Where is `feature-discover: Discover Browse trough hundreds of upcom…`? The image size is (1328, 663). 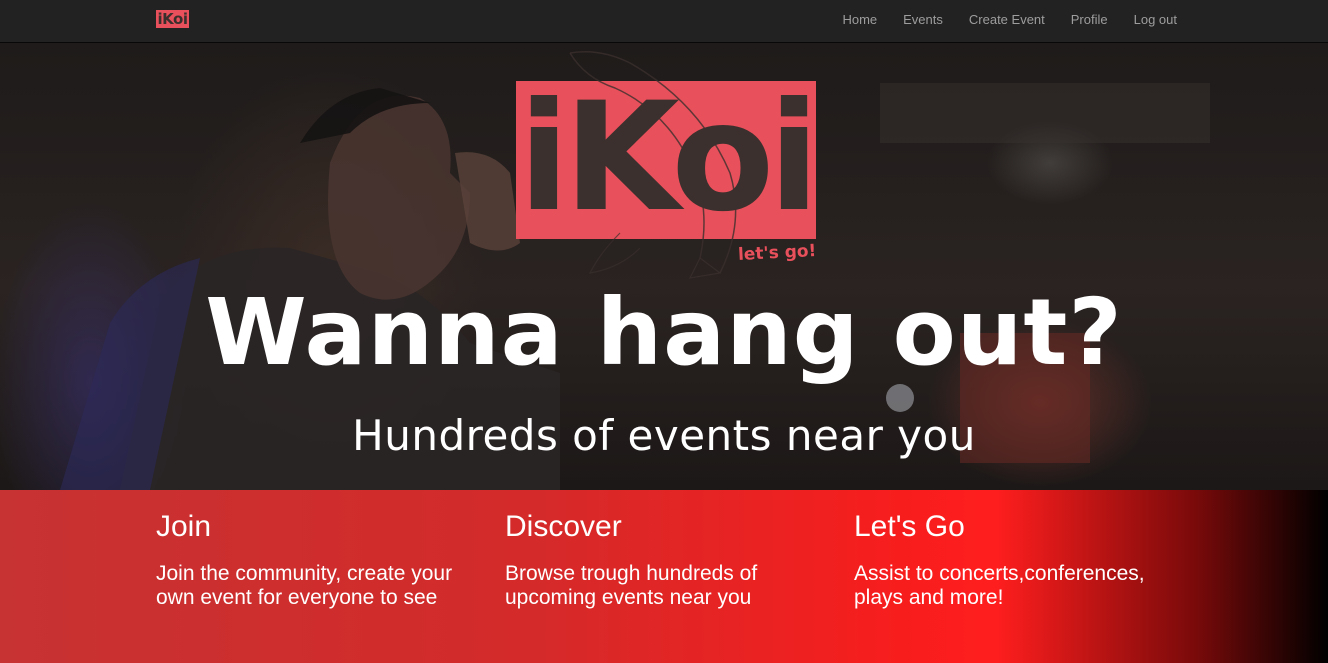
feature-discover: Discover Browse trough hundreds of upcom… is located at coordinates (665, 559).